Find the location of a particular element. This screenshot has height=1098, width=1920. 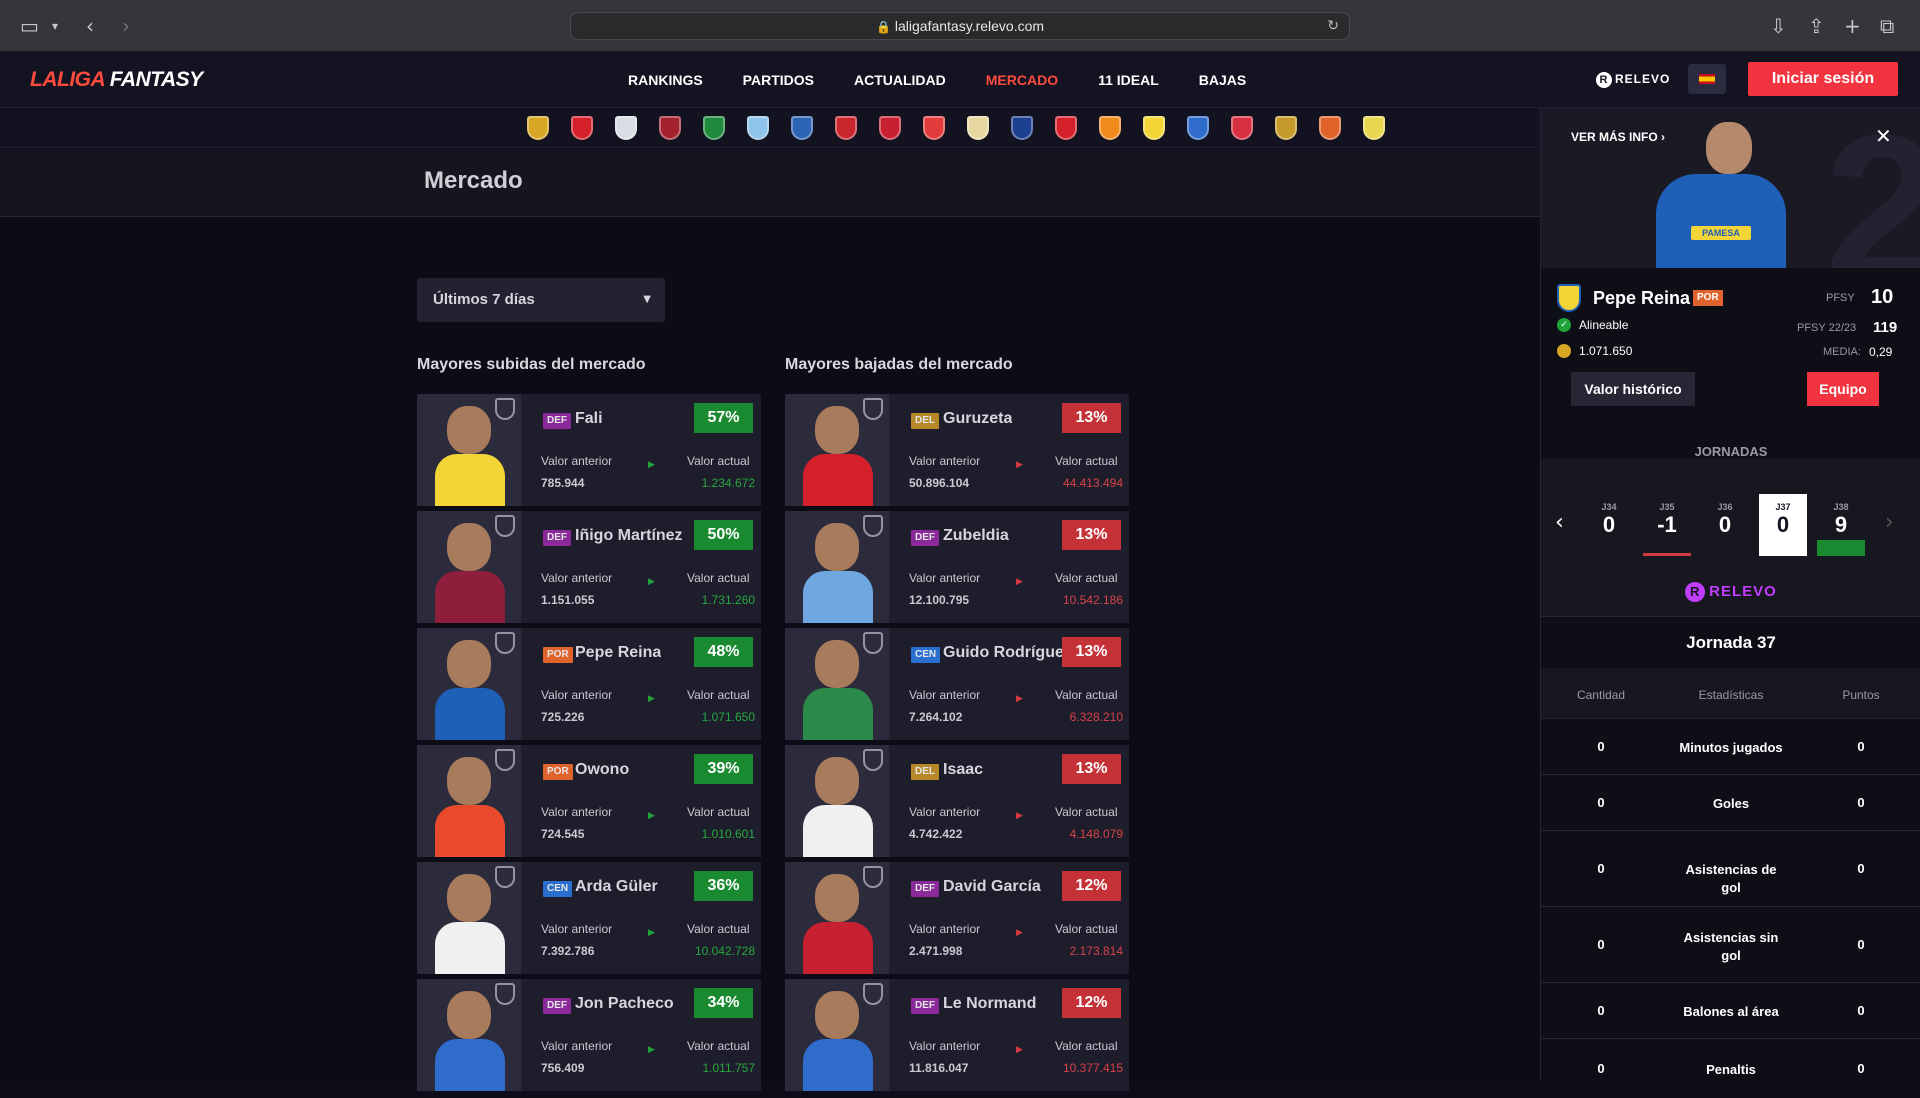

team-button: Equipo is located at coordinates (1843, 389).